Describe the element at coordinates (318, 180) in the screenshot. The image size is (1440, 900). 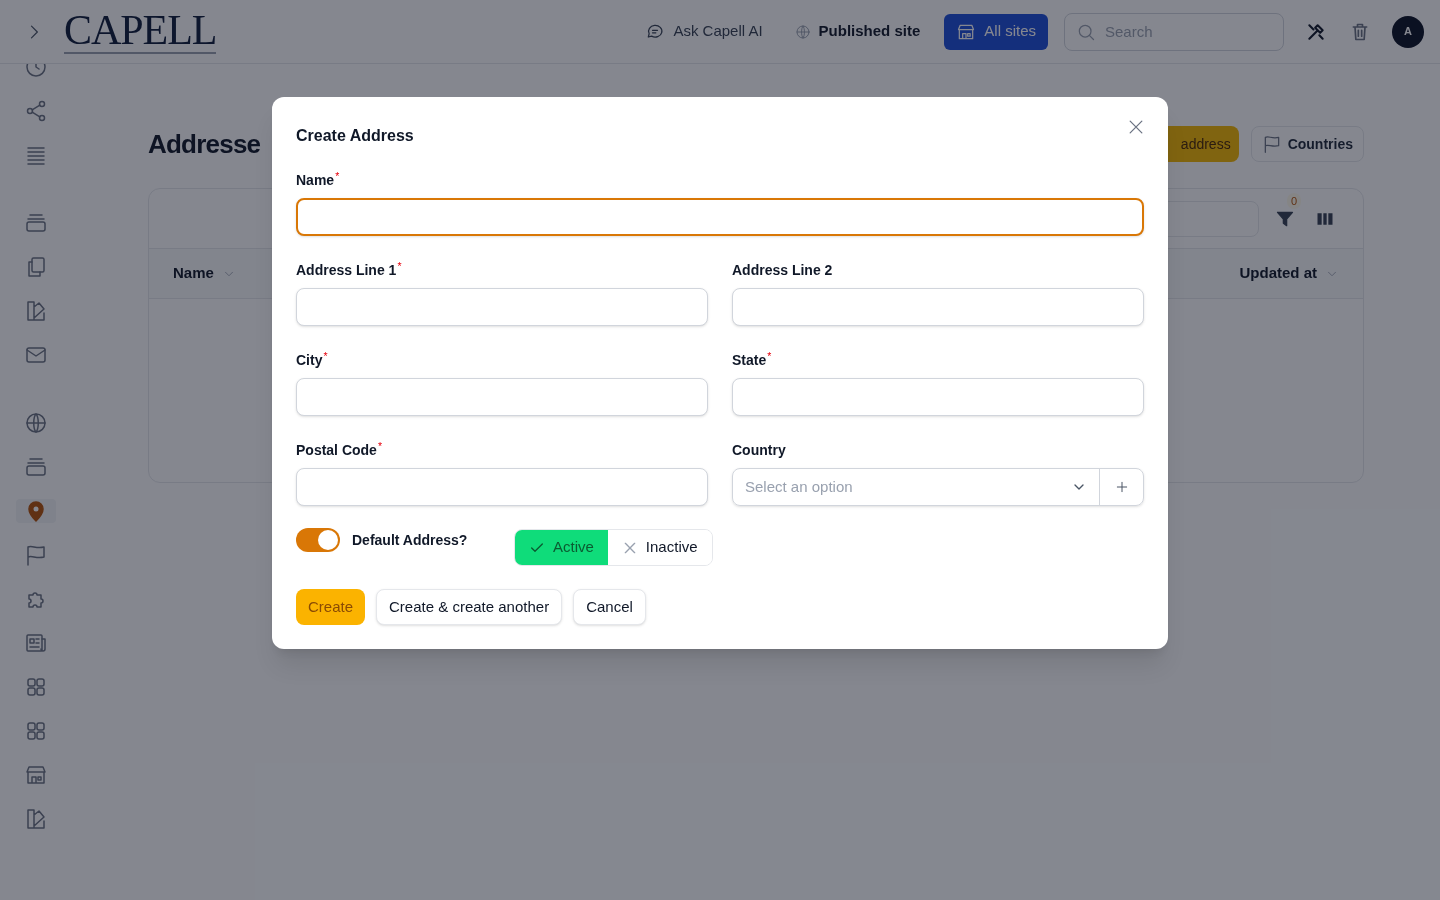
I see `field-label: Name$^{*}$` at that location.